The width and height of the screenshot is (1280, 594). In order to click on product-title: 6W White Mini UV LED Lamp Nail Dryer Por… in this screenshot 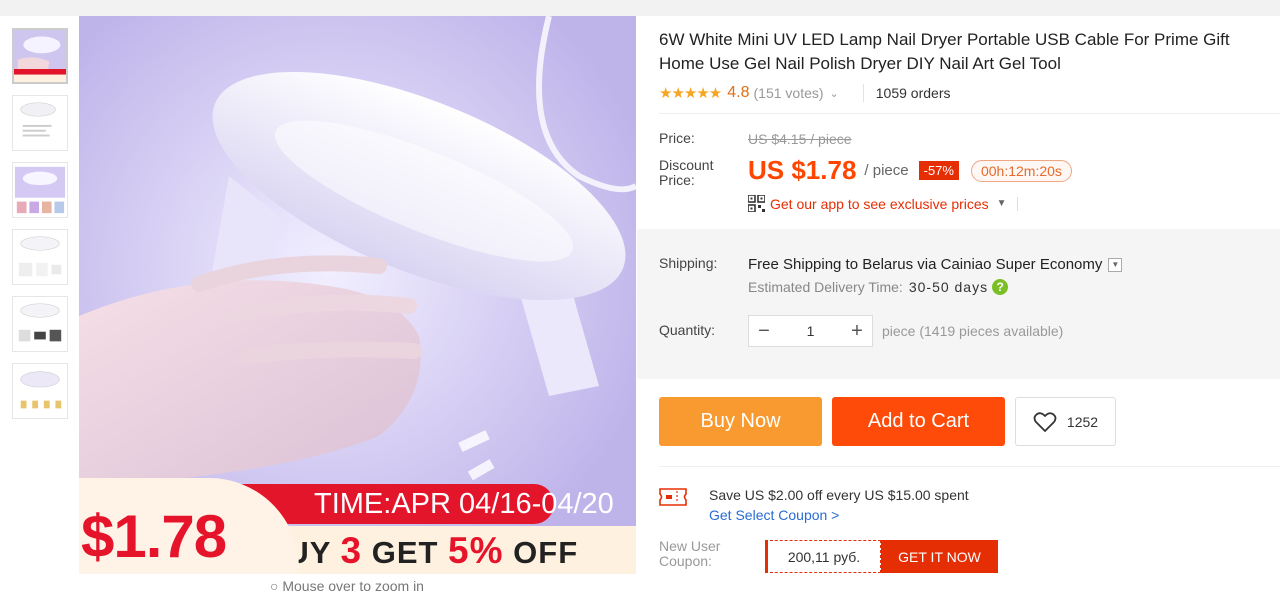, I will do `click(944, 51)`.